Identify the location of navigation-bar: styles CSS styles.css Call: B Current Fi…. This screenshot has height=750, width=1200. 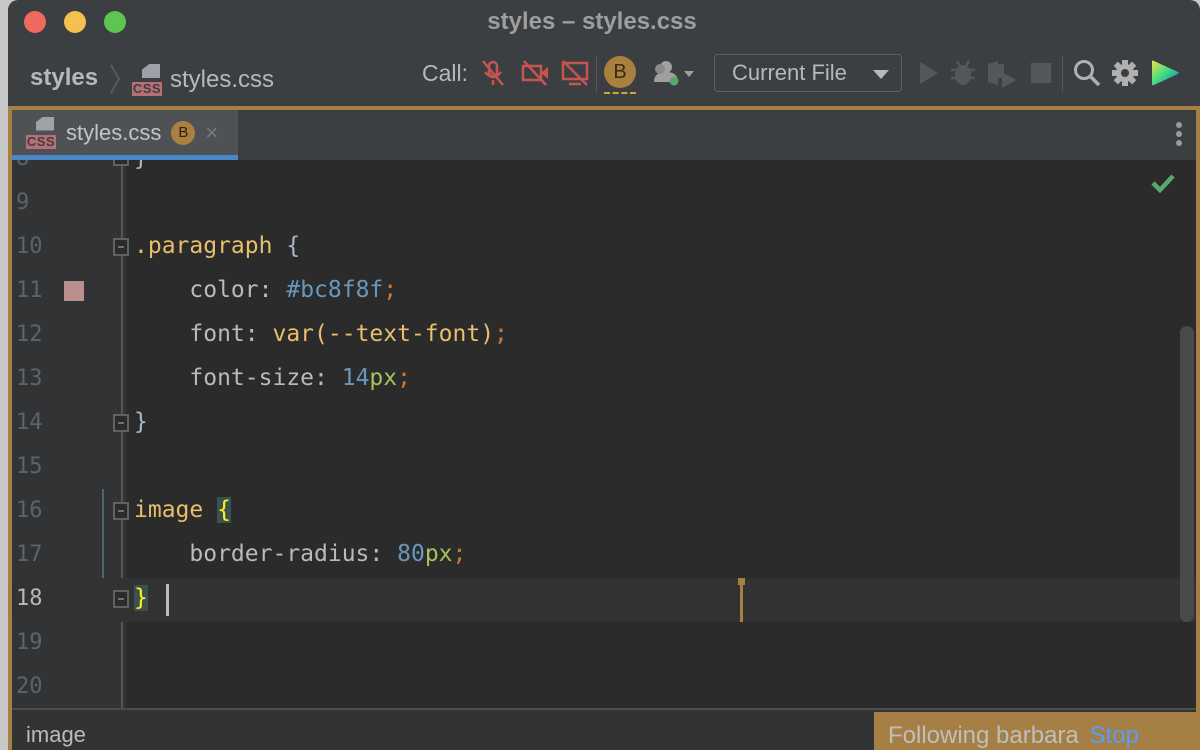
(604, 77).